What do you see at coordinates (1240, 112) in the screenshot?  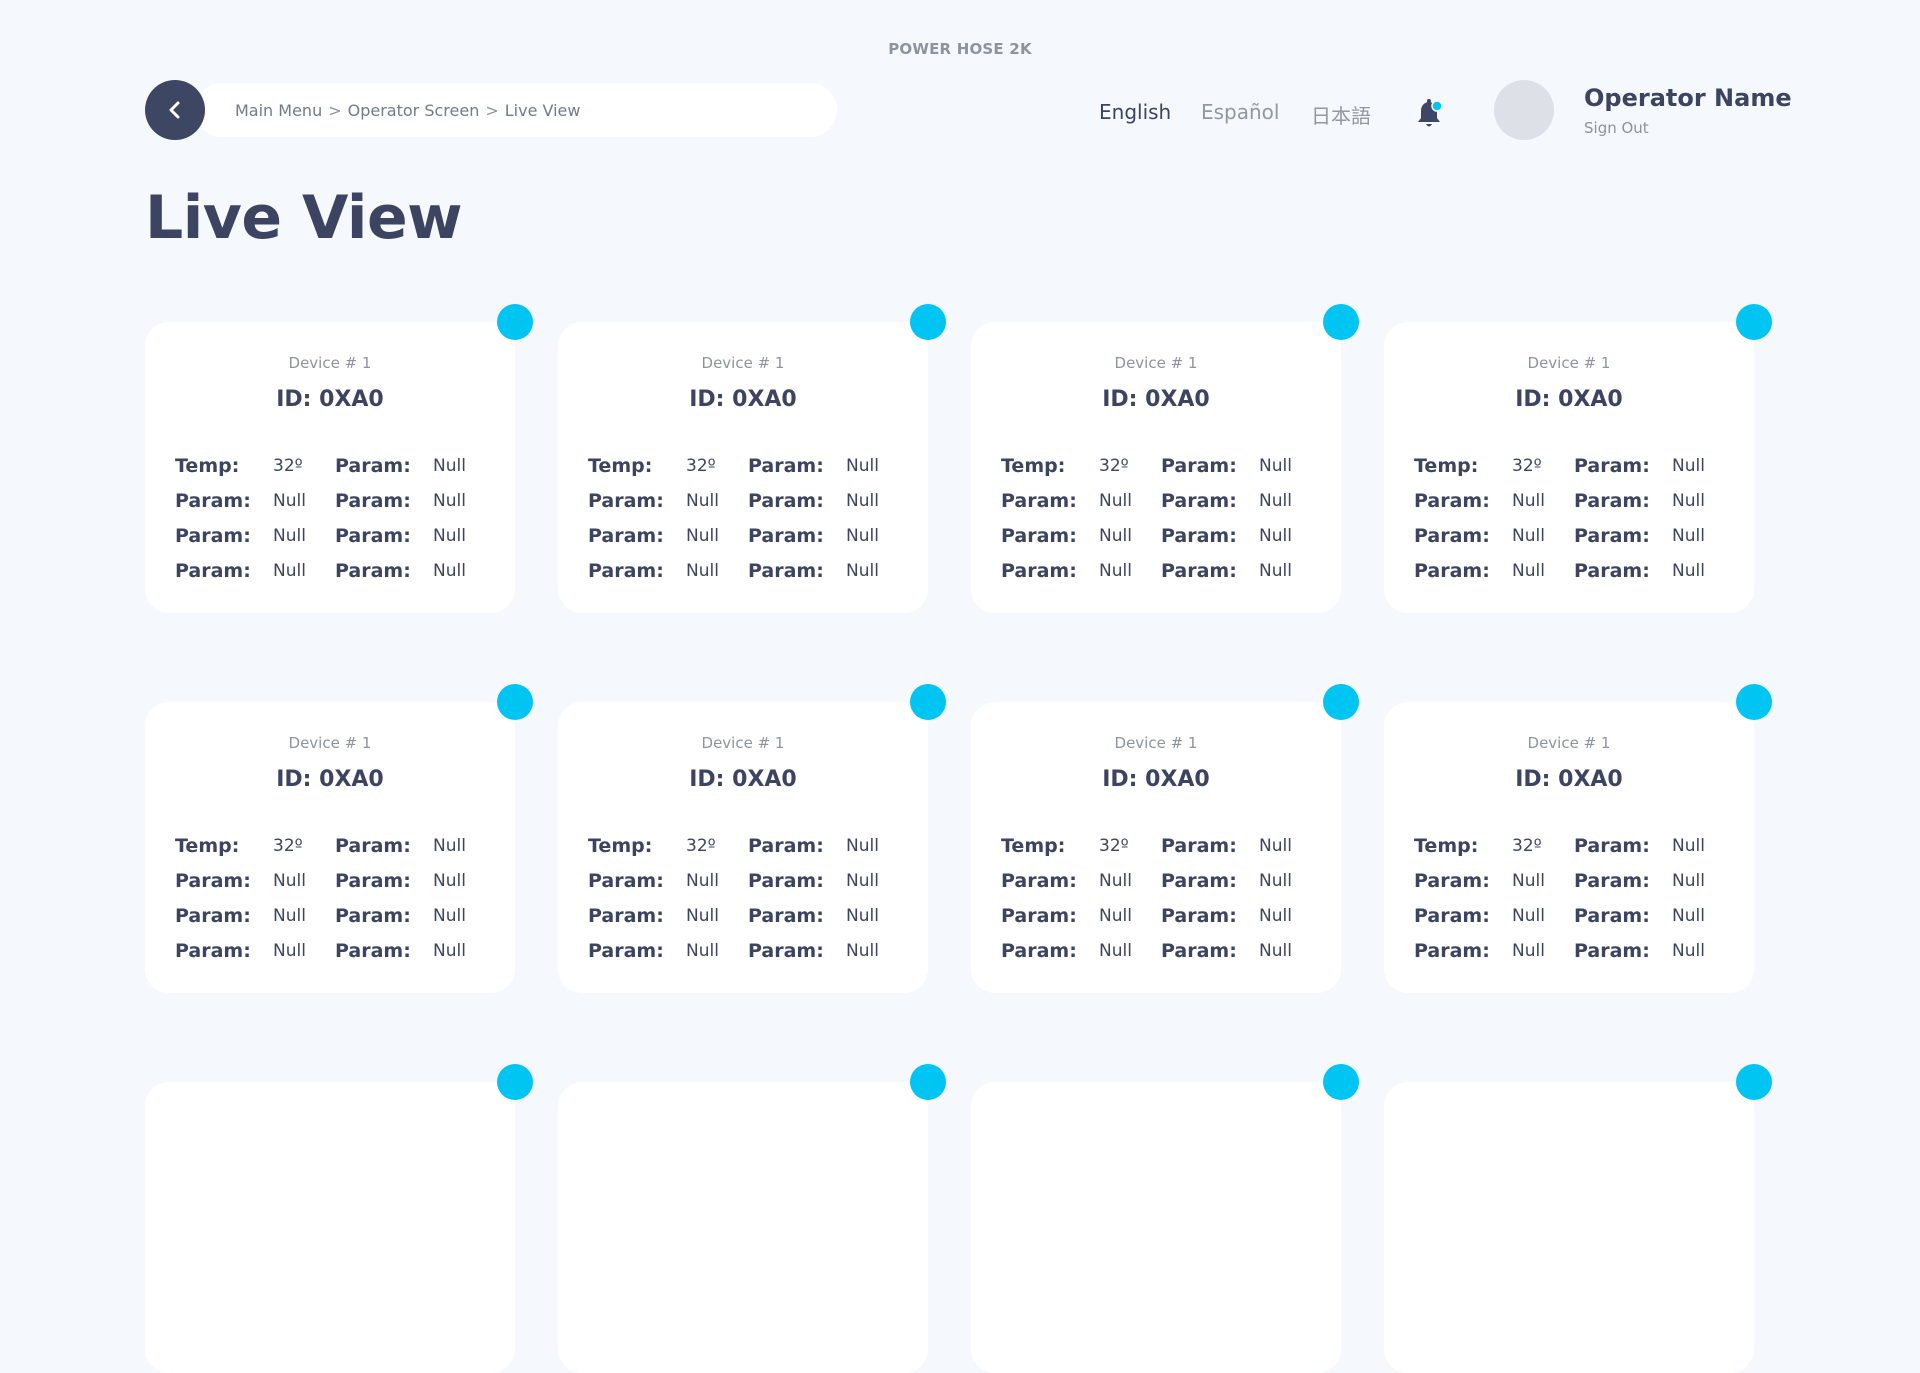 I see `language-espanol: Español` at bounding box center [1240, 112].